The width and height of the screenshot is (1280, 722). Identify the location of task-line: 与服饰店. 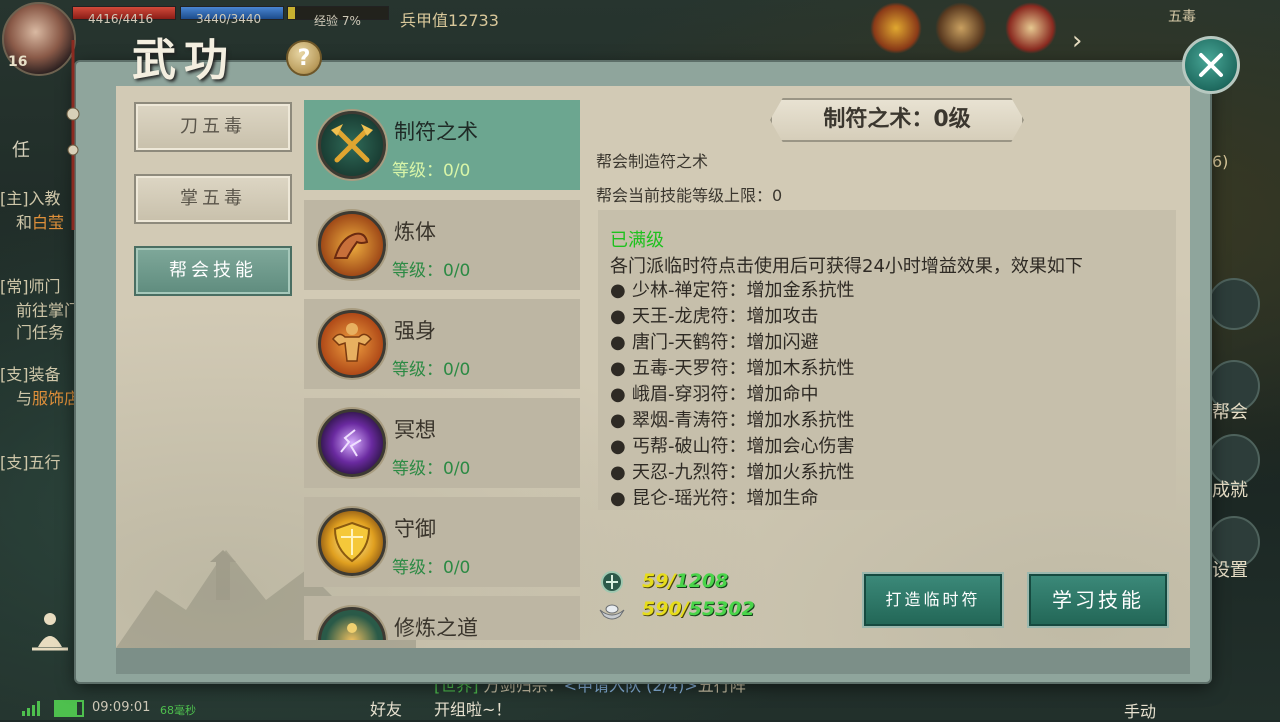
(48, 399).